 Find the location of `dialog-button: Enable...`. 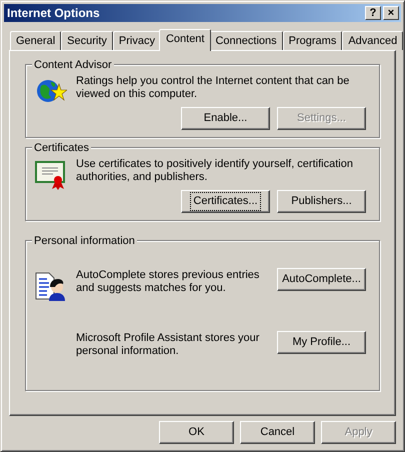

dialog-button: Enable... is located at coordinates (225, 118).